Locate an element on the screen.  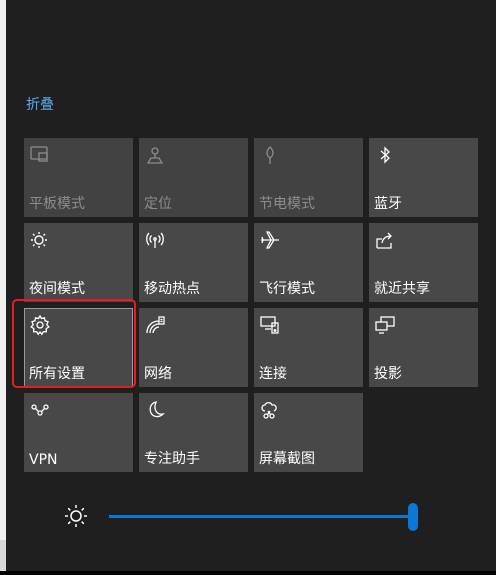
tile-all-settings: 所有设置 is located at coordinates (78, 347).